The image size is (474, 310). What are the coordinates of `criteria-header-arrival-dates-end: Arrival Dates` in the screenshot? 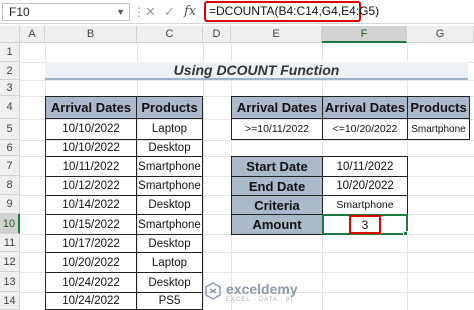 It's located at (365, 107).